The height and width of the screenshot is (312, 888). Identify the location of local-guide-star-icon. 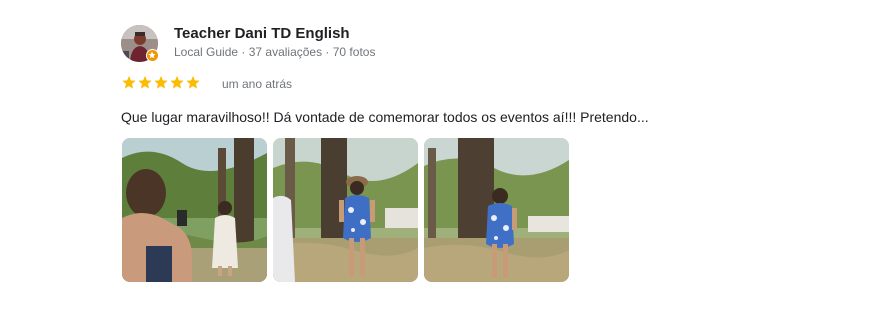
(152, 55).